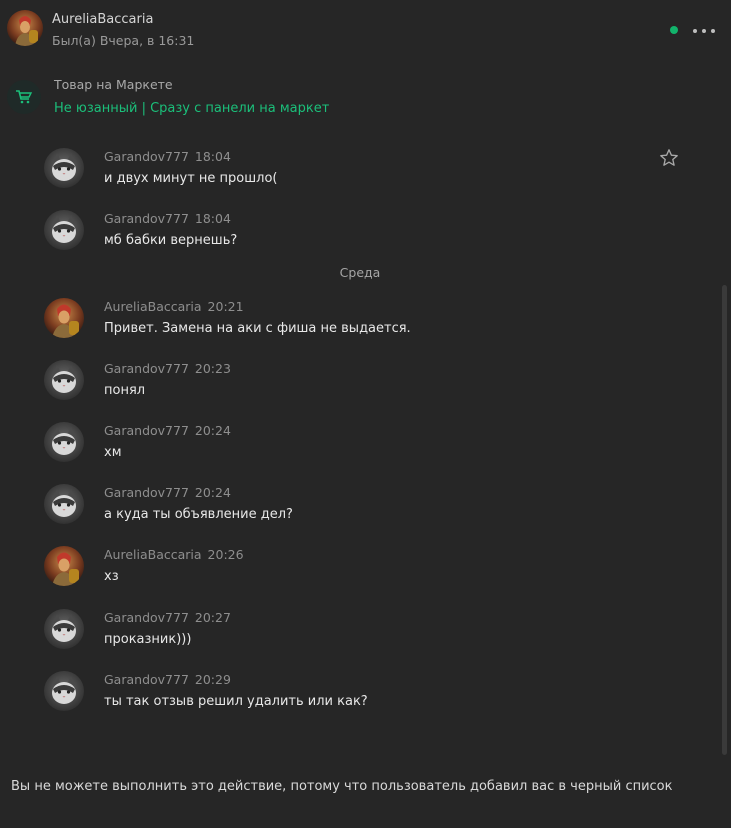 This screenshot has width=731, height=828. I want to click on market-cart-icon, so click(24, 97).